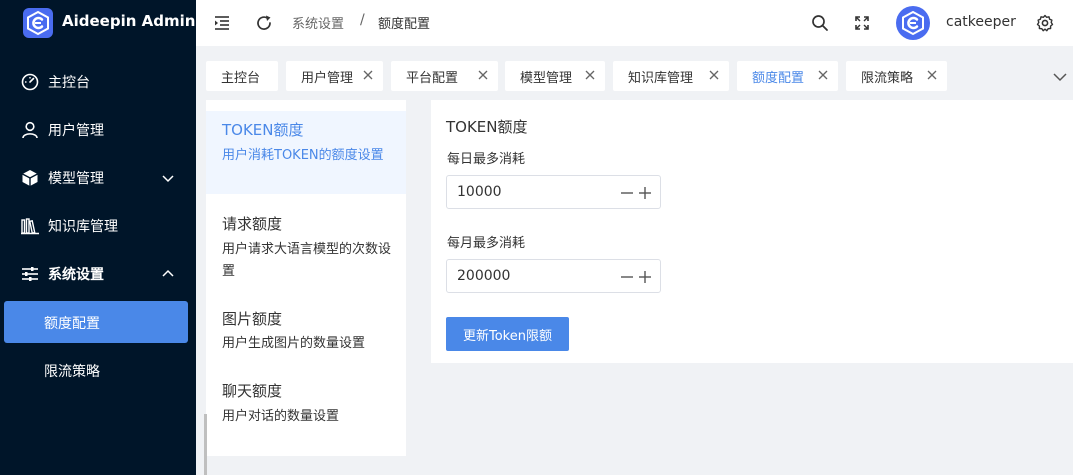  I want to click on monthly-limit-label: 每月最多消耗, so click(486, 243).